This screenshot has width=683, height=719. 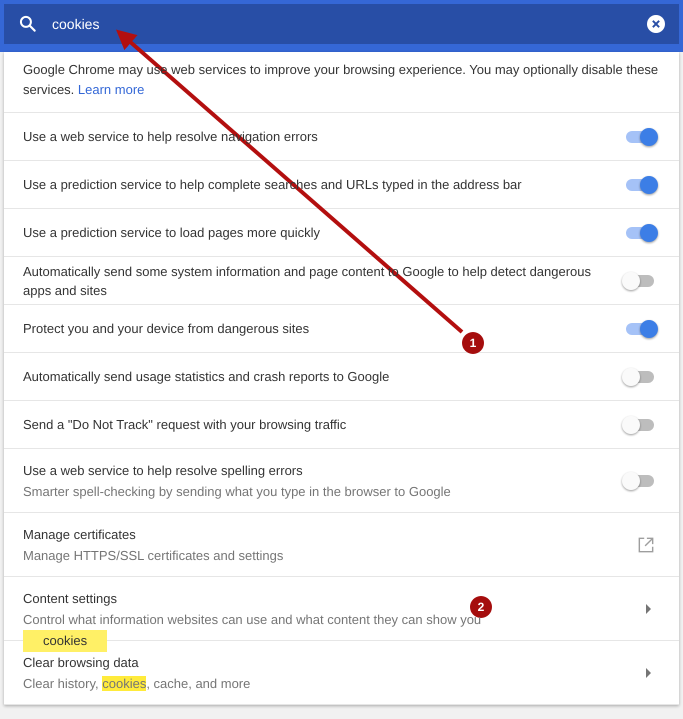 I want to click on learn-more-link: Learn more, so click(x=111, y=89).